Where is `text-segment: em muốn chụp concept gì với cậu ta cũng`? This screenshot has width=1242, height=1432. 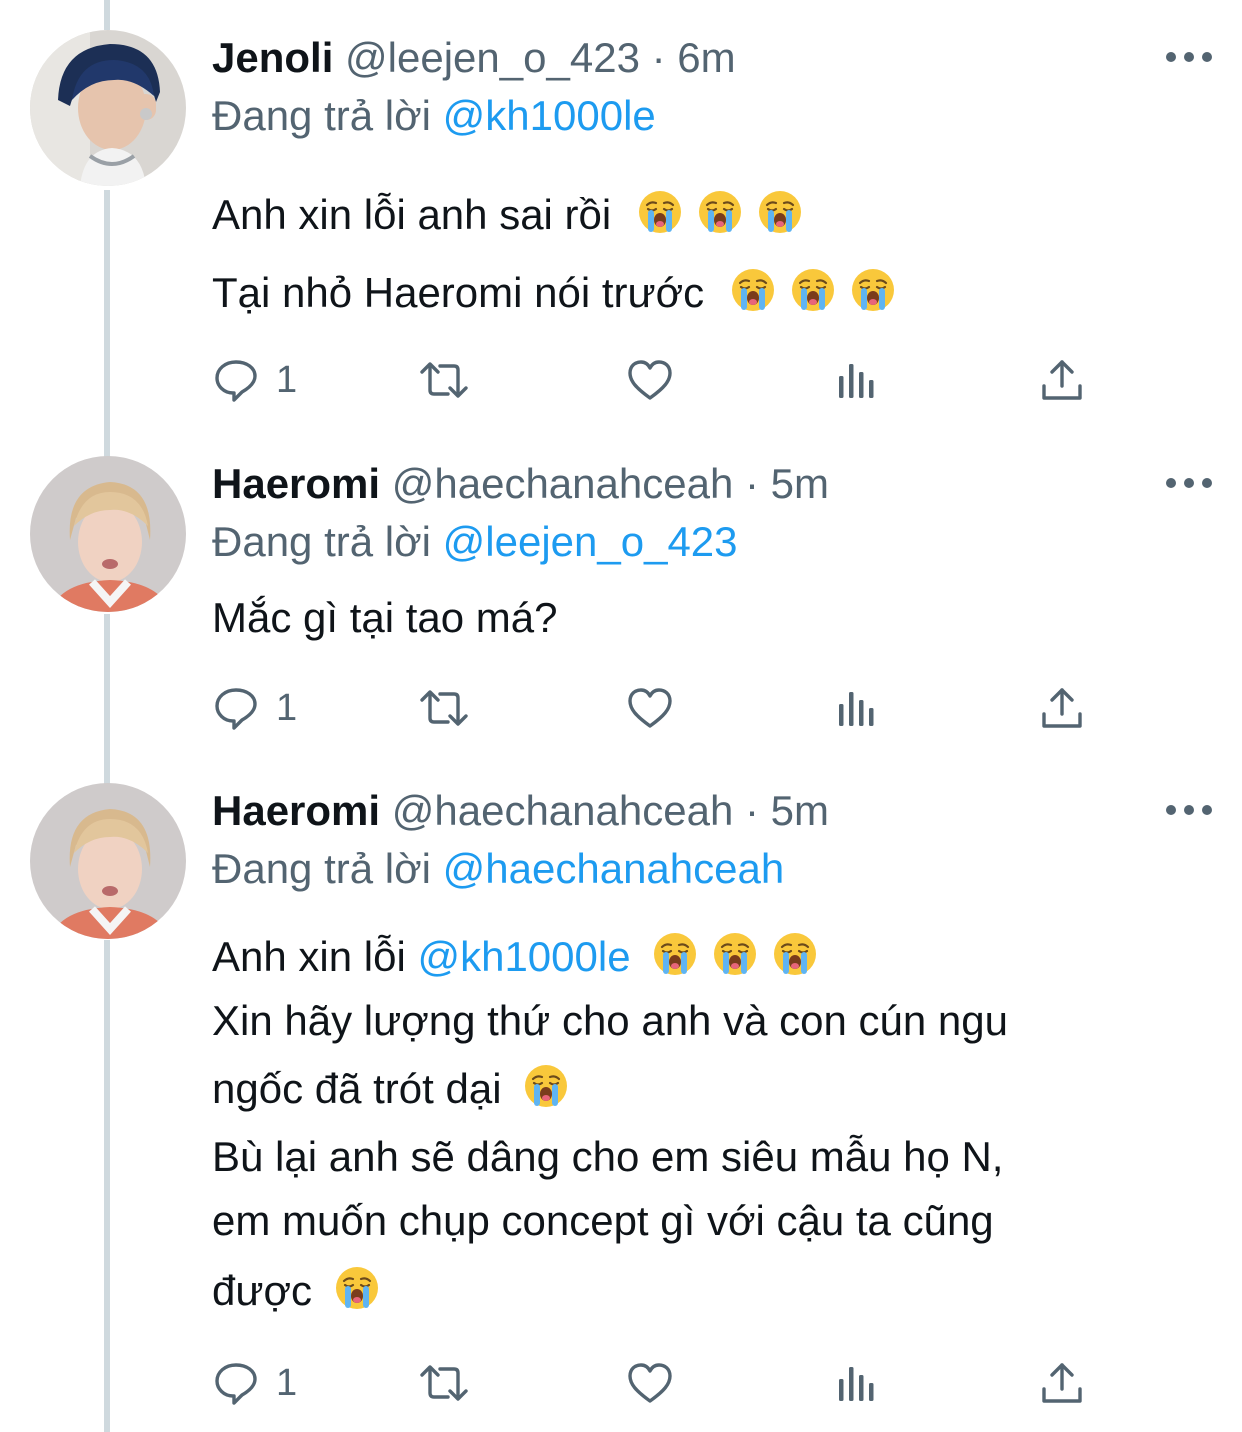 text-segment: em muốn chụp concept gì với cậu ta cũng is located at coordinates (603, 1220).